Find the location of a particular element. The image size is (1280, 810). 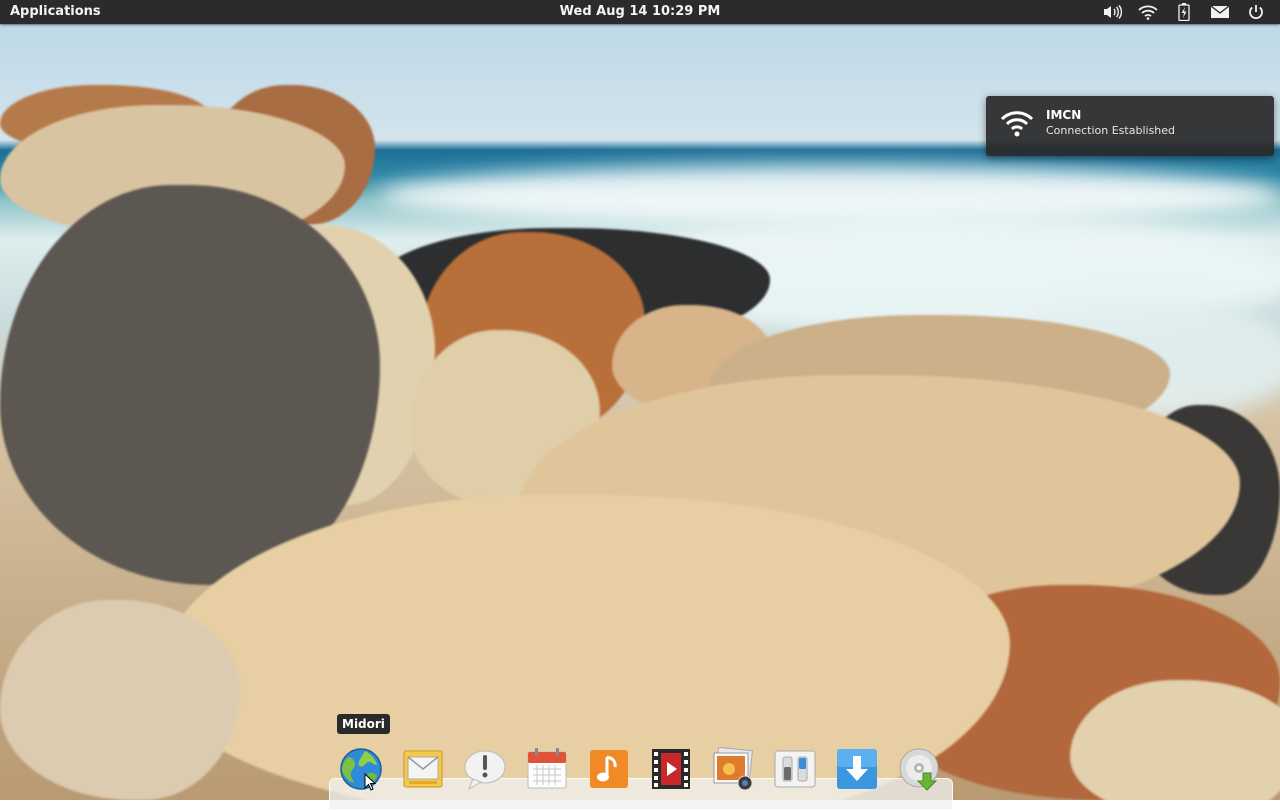

clock-indicator: Wed Aug 14 10:29 PM is located at coordinates (640, 11).